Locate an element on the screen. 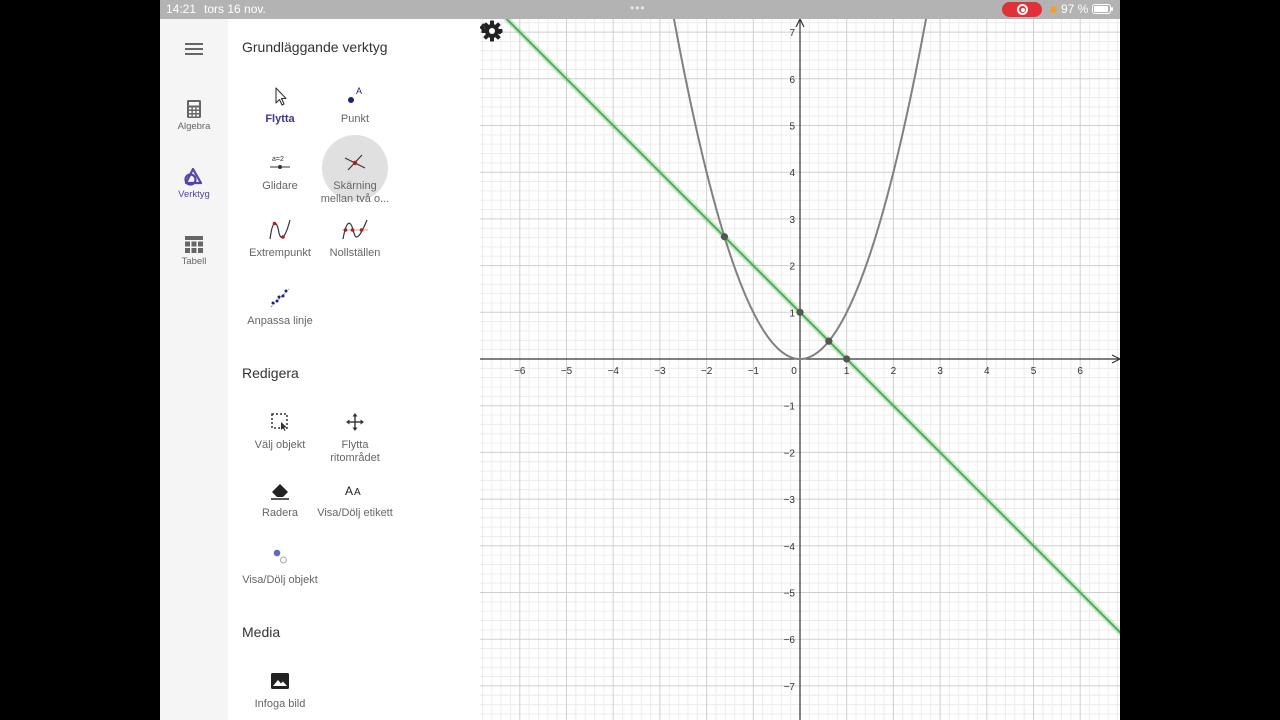 The width and height of the screenshot is (1280, 720). y-tick-label: −1 is located at coordinates (790, 407).